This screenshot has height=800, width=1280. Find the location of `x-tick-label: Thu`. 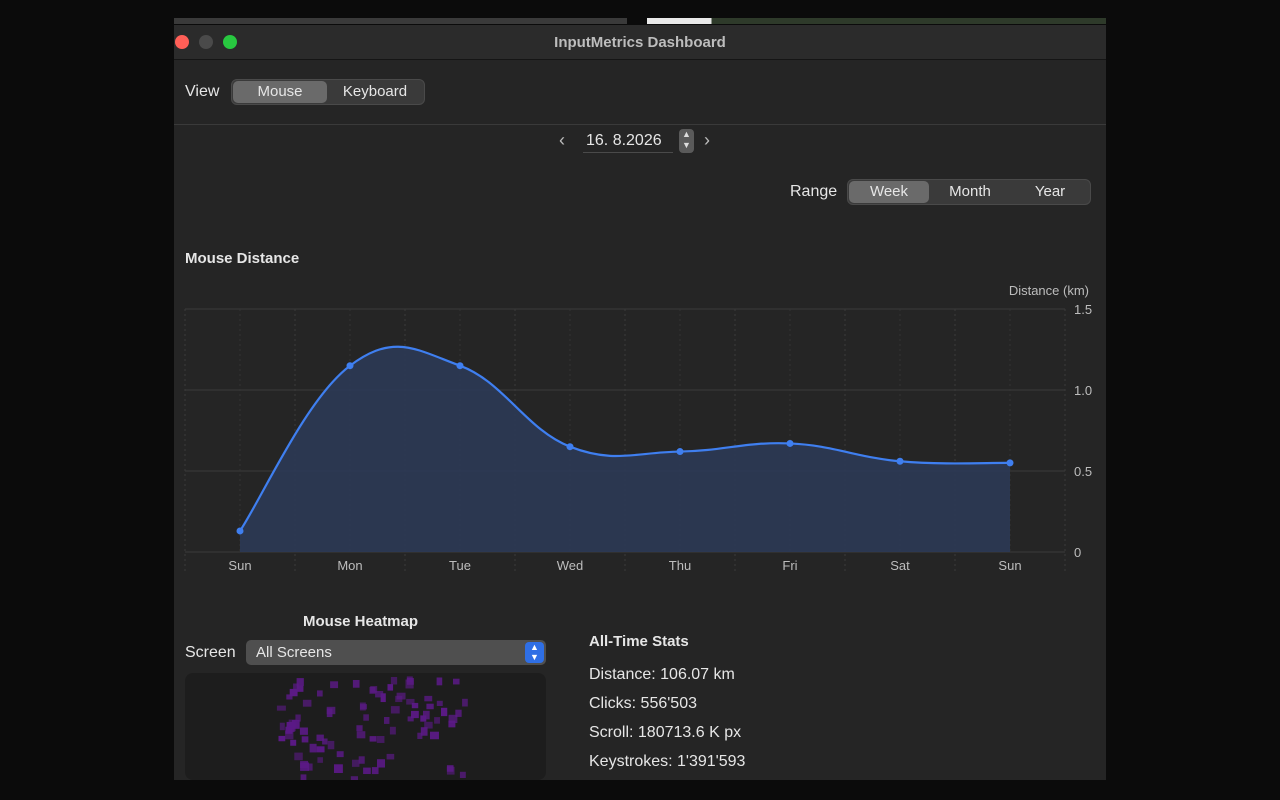

x-tick-label: Thu is located at coordinates (680, 565).